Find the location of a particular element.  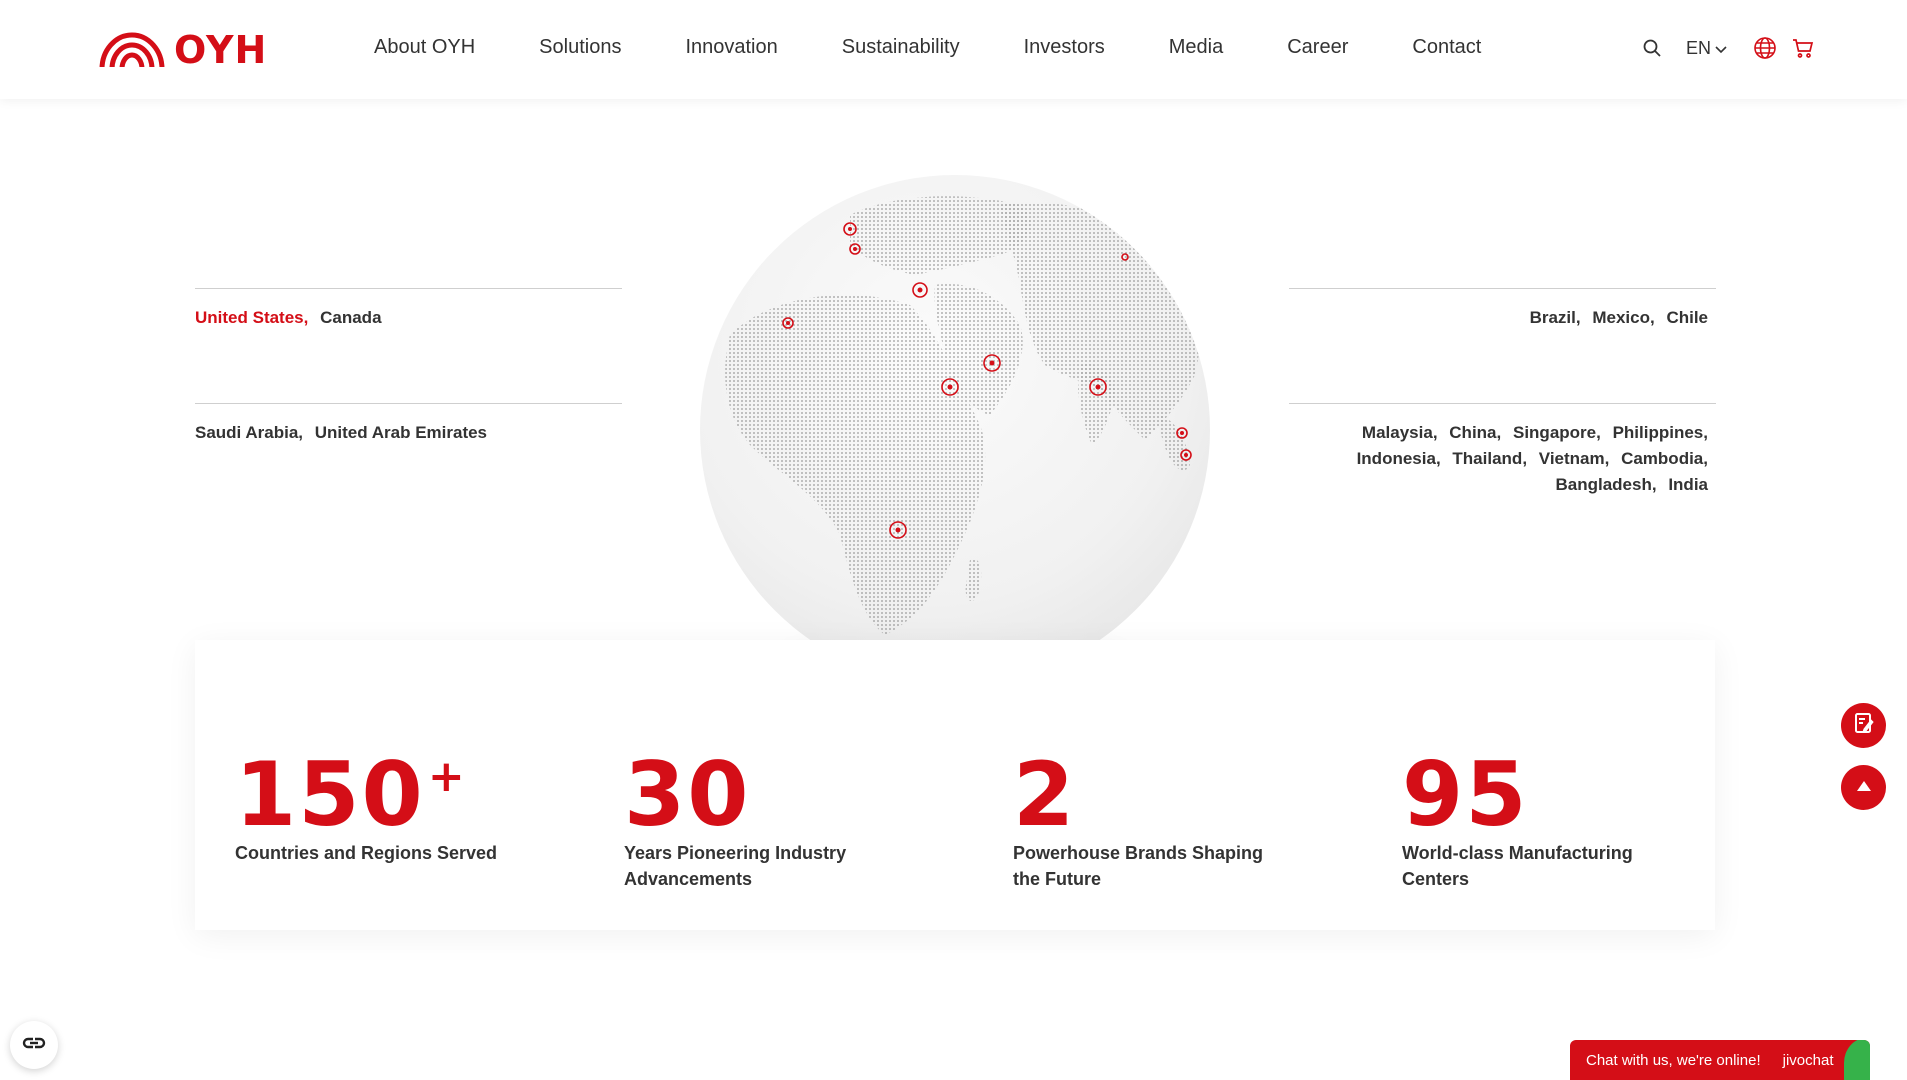

country-chile: Chile is located at coordinates (1687, 317).